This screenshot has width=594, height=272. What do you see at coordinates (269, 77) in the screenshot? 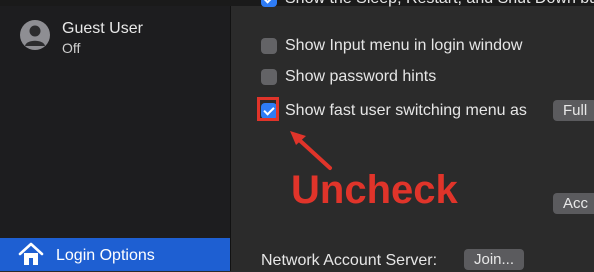
I see `password-hints-checkbox` at bounding box center [269, 77].